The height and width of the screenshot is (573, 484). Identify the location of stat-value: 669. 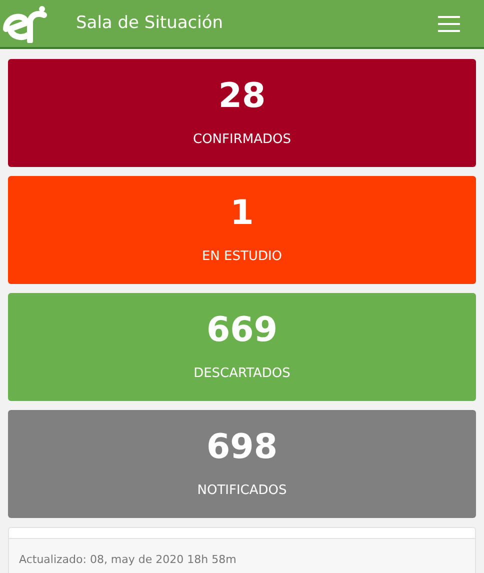
(242, 330).